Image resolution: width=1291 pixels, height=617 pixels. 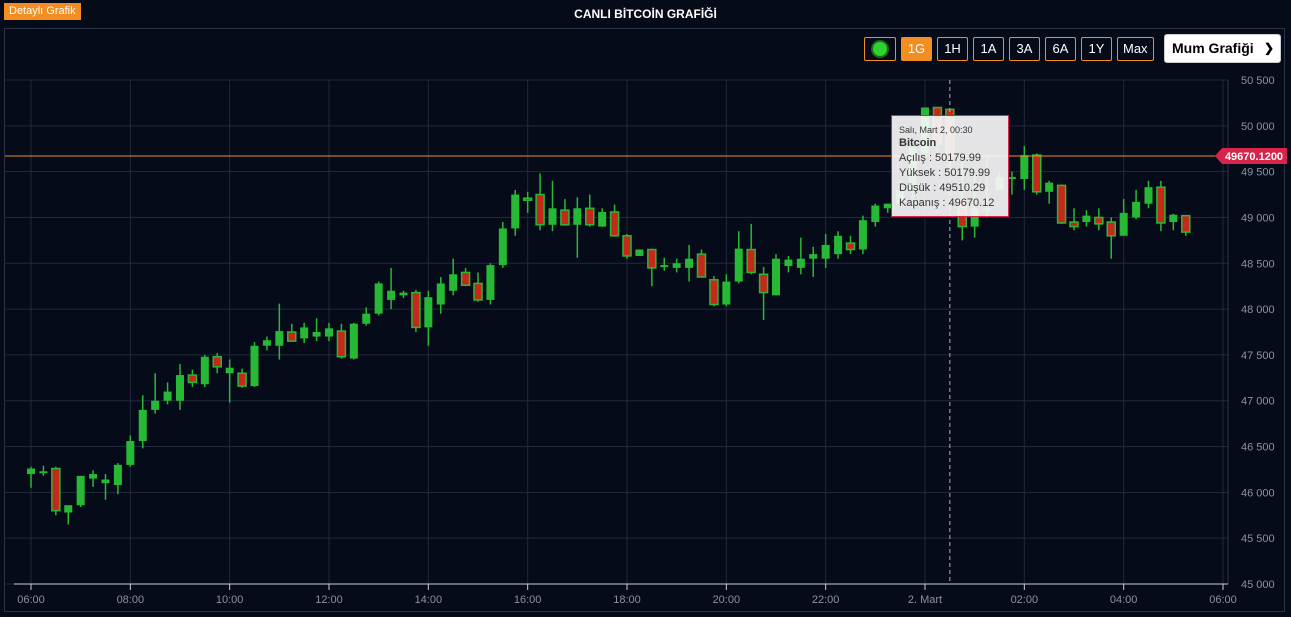 What do you see at coordinates (936, 130) in the screenshot?
I see `tooltip-time: Salı, Mart 2, 00:30` at bounding box center [936, 130].